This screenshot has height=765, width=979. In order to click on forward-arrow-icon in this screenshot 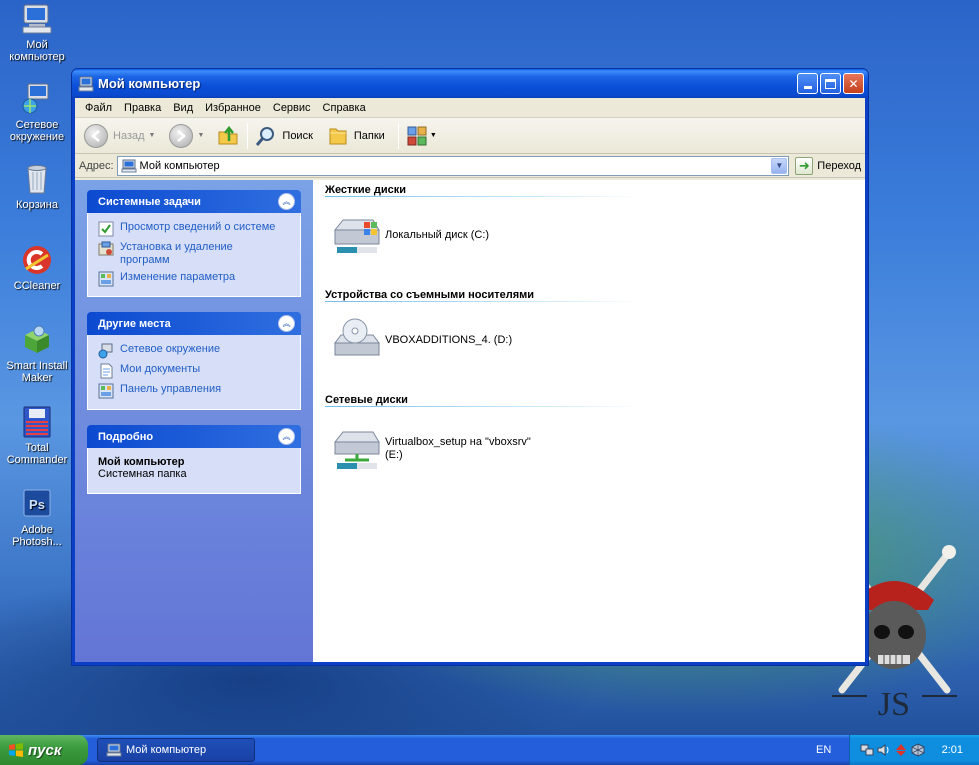, I will do `click(181, 135)`.